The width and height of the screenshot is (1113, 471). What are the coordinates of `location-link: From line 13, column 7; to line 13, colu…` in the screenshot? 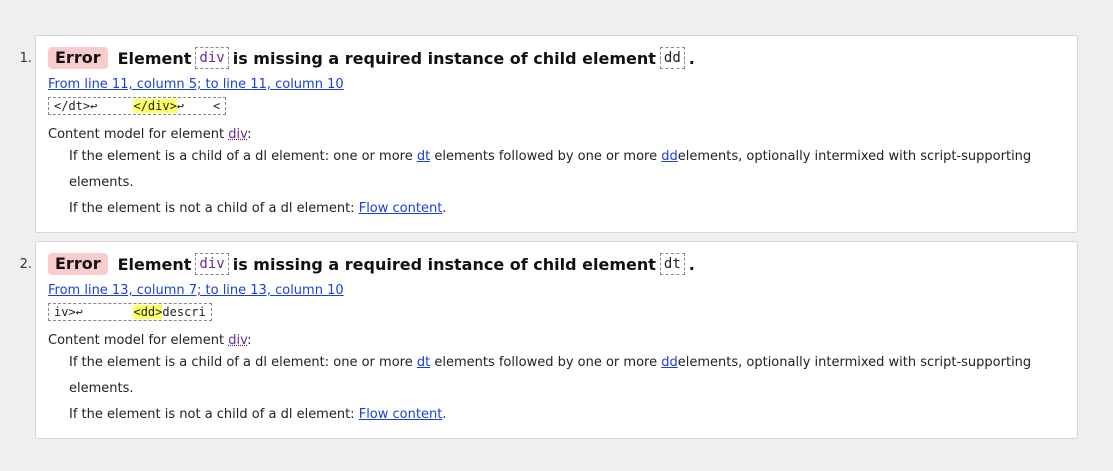 It's located at (556, 290).